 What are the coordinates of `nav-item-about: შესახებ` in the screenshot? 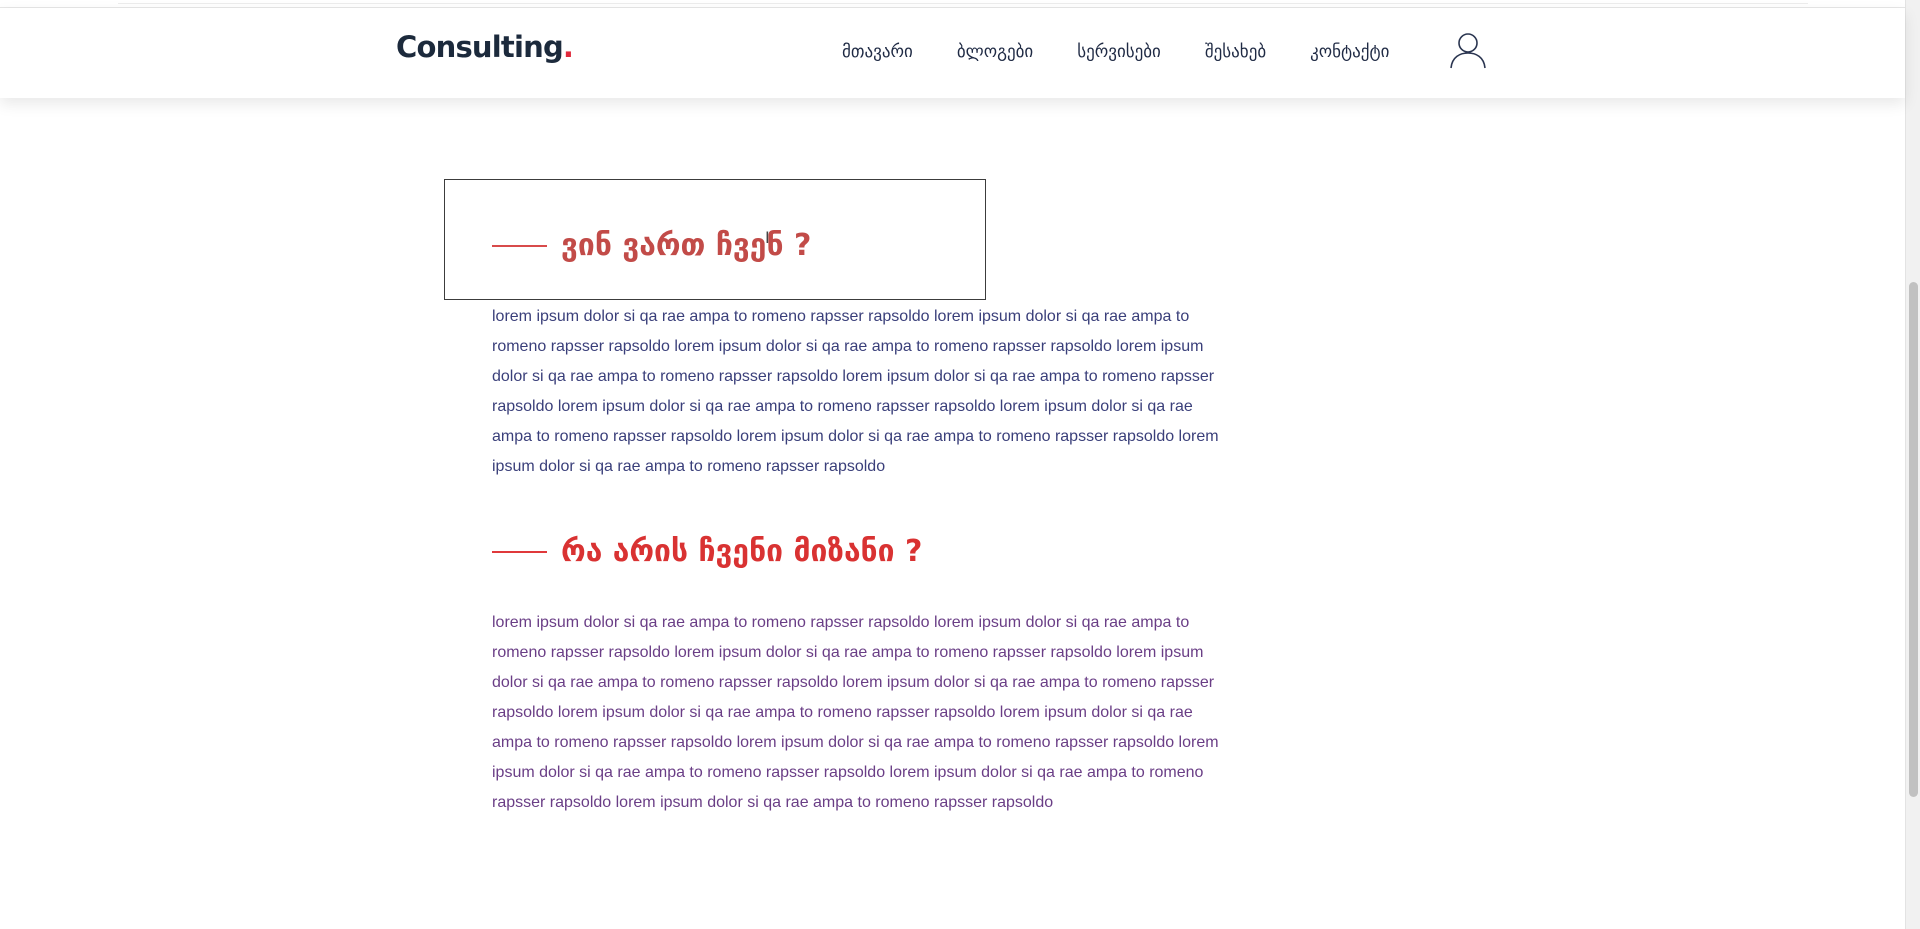 It's located at (1235, 52).